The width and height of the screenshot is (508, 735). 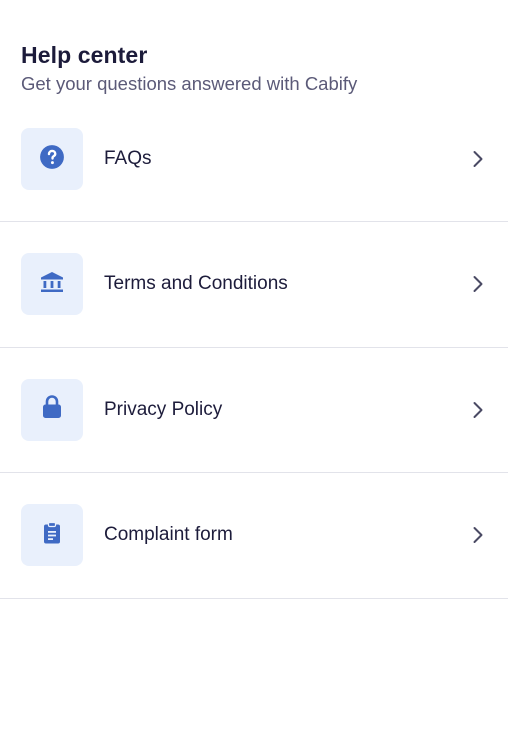 I want to click on lock-icon, so click(x=52, y=409).